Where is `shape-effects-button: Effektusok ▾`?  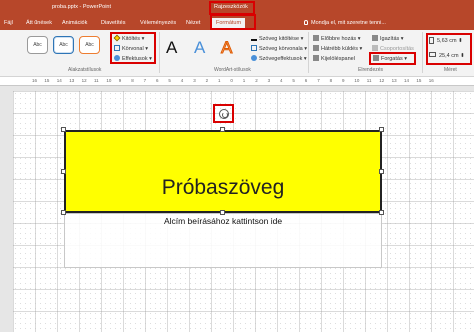
shape-effects-button: Effektusok ▾ is located at coordinates (133, 58).